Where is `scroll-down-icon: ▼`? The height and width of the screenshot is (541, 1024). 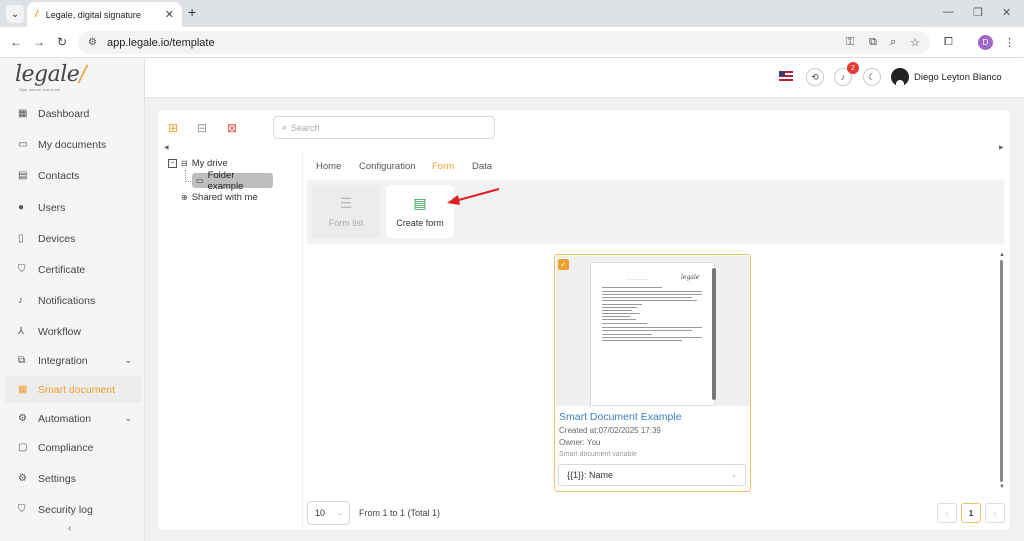 scroll-down-icon: ▼ is located at coordinates (1002, 487).